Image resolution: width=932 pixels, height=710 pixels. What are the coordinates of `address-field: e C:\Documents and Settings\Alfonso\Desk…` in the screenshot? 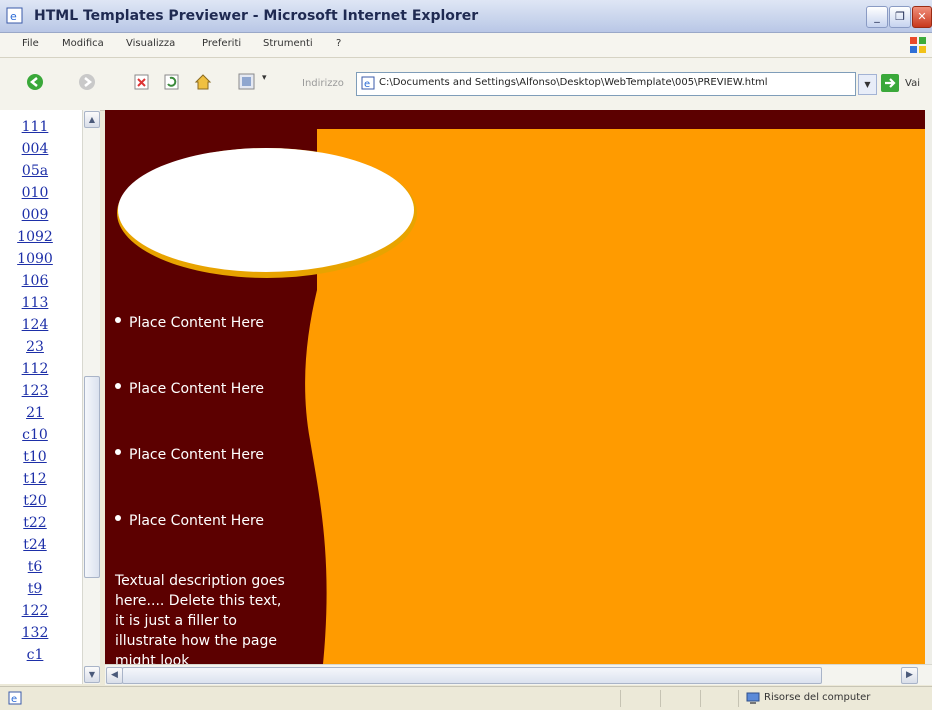 It's located at (606, 84).